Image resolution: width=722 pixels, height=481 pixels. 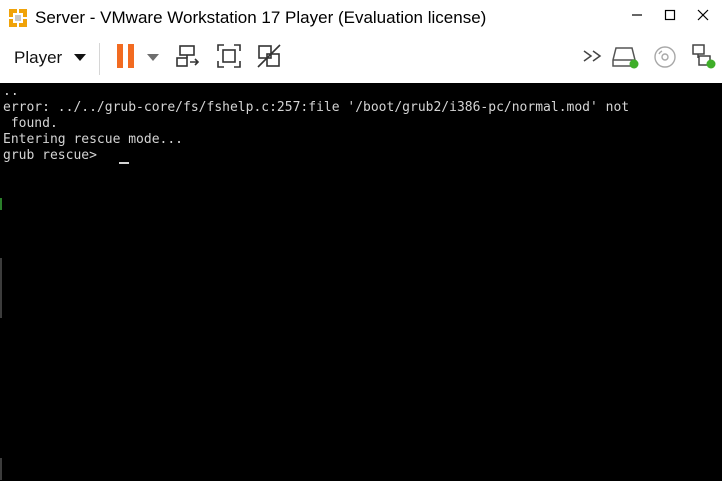 What do you see at coordinates (80, 58) in the screenshot?
I see `player-menu-caret-icon` at bounding box center [80, 58].